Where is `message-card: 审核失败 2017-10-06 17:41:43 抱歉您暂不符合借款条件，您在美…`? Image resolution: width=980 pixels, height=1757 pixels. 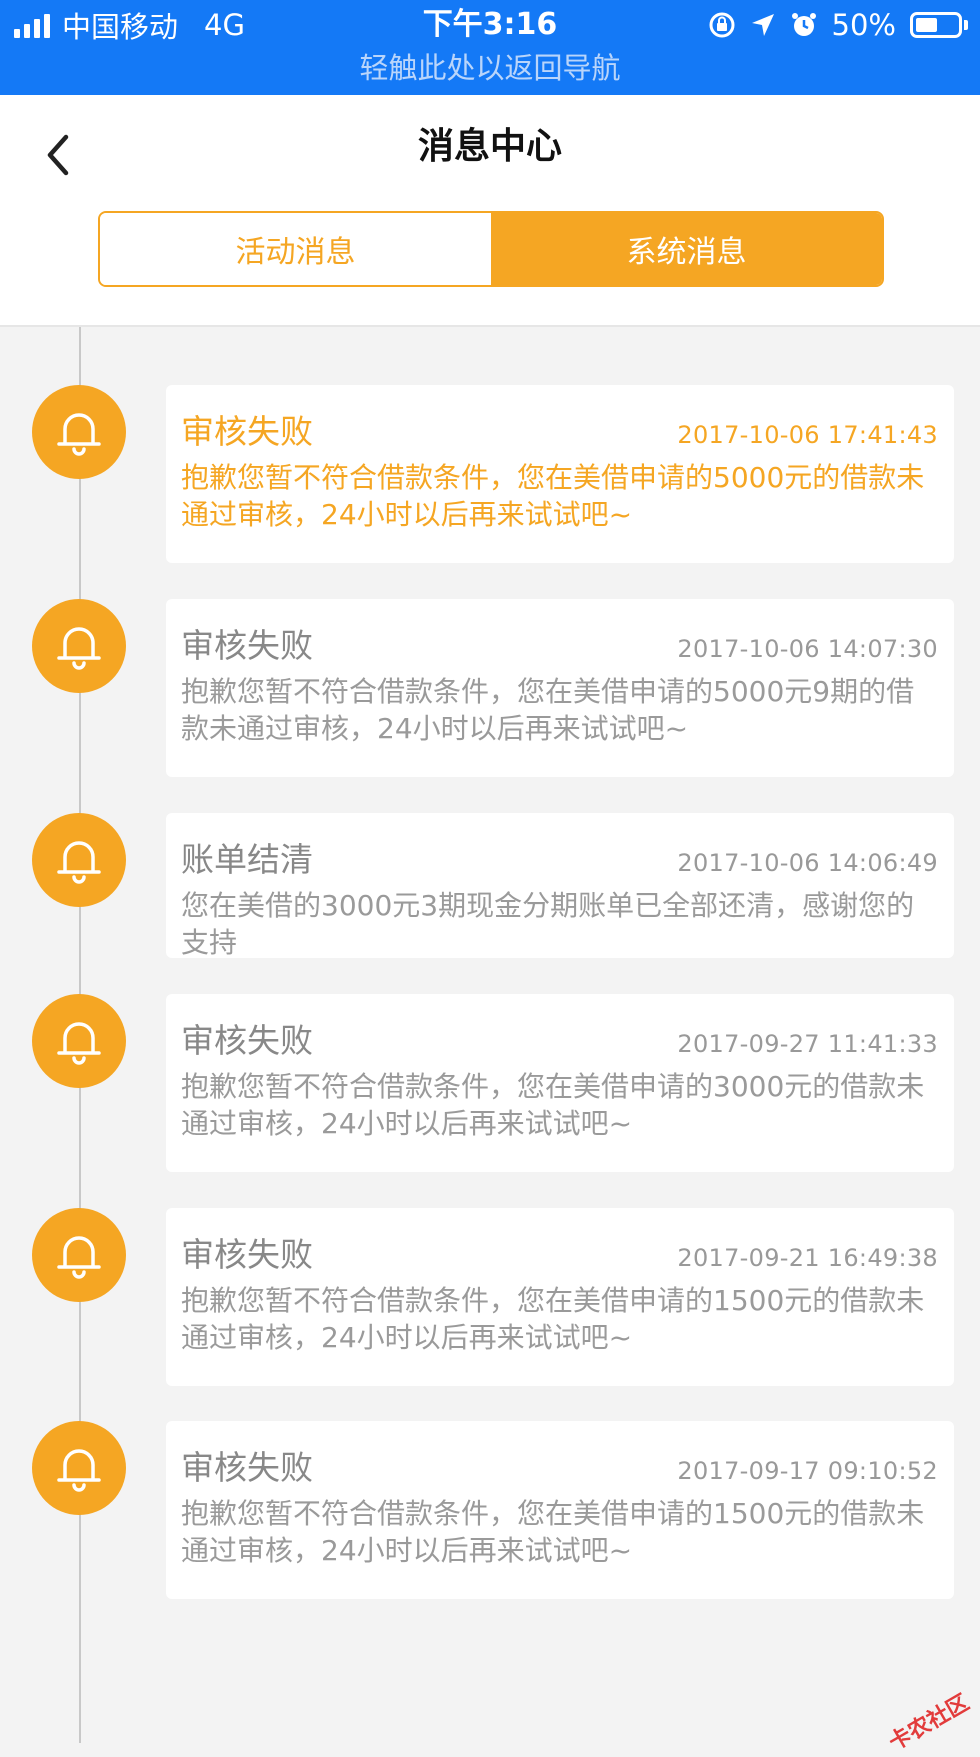 message-card: 审核失败 2017-10-06 17:41:43 抱歉您暂不符合借款条件，您在美… is located at coordinates (560, 474).